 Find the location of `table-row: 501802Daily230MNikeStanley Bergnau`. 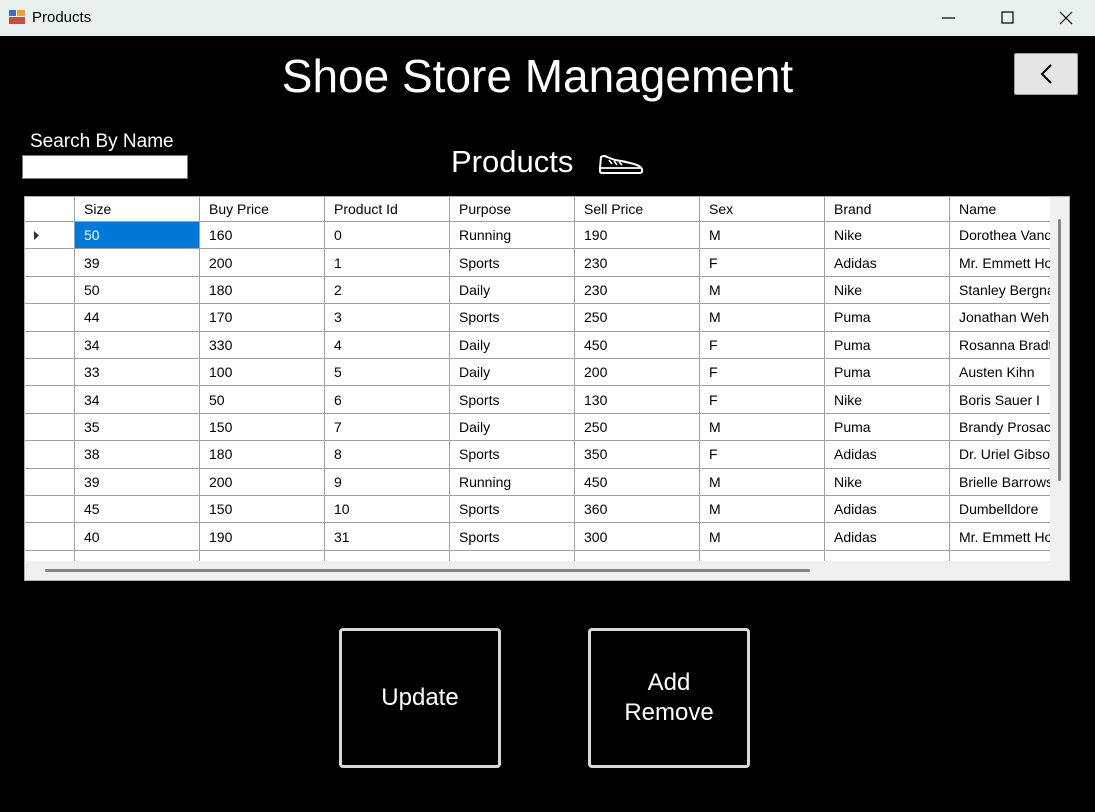

table-row: 501802Daily230MNikeStanley Bergnau is located at coordinates (537, 290).